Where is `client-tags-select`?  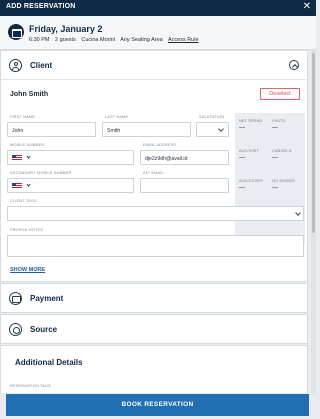 client-tags-select is located at coordinates (155, 213).